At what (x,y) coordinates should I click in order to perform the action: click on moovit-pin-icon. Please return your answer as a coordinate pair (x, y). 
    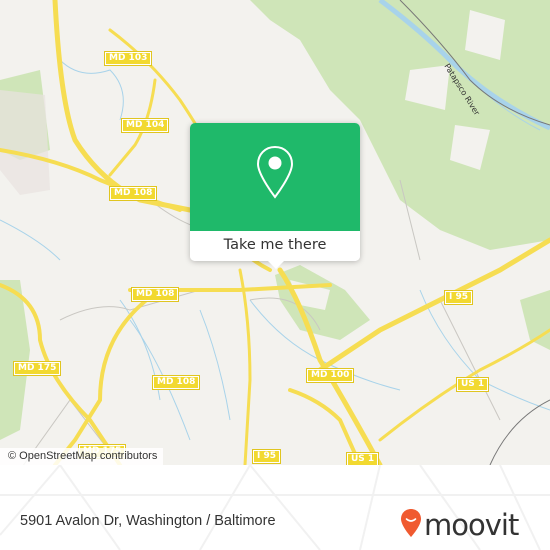
    Looking at the image, I should click on (411, 525).